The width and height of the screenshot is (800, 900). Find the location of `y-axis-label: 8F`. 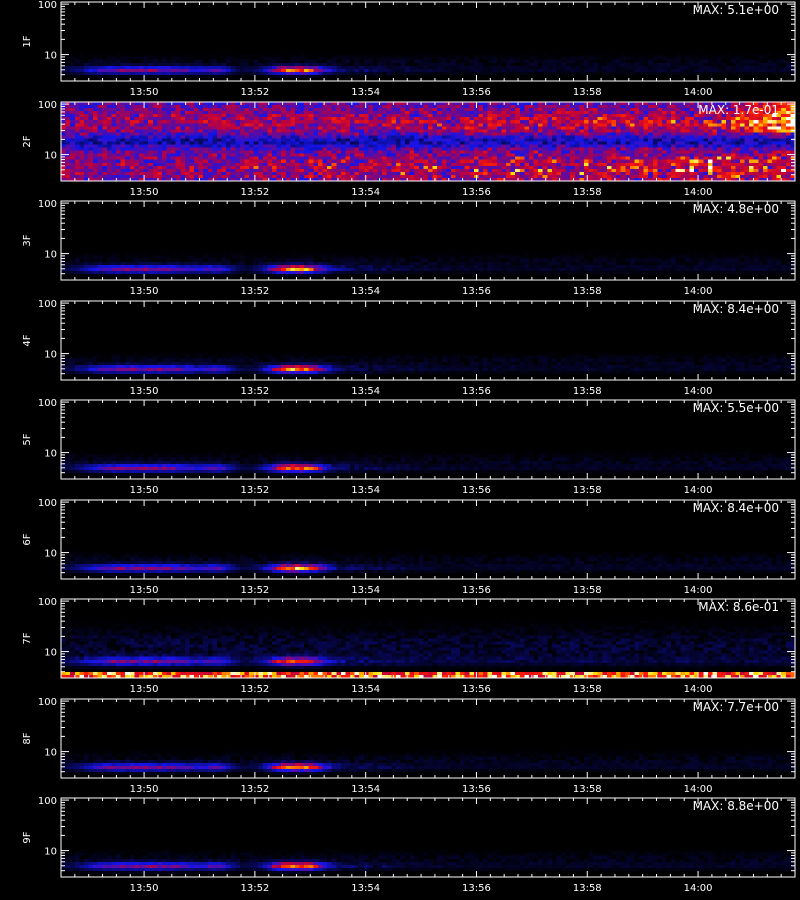

y-axis-label: 8F is located at coordinates (27, 738).